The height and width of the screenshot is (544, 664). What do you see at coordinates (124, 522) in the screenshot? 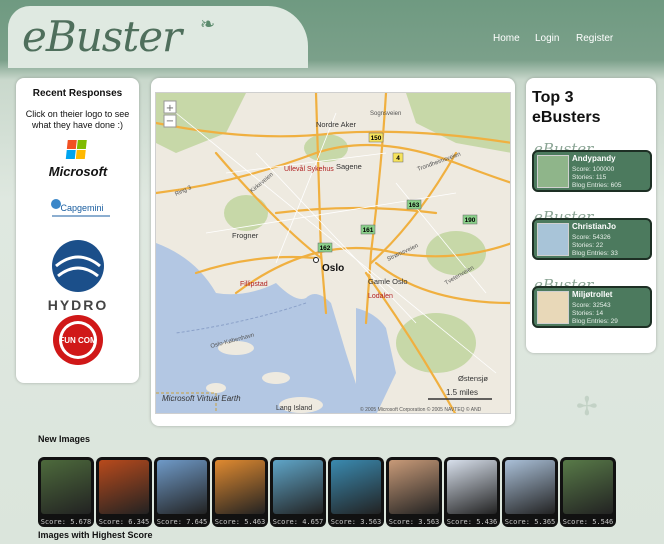
I see `thumbnail-score: Score: 6.345` at bounding box center [124, 522].